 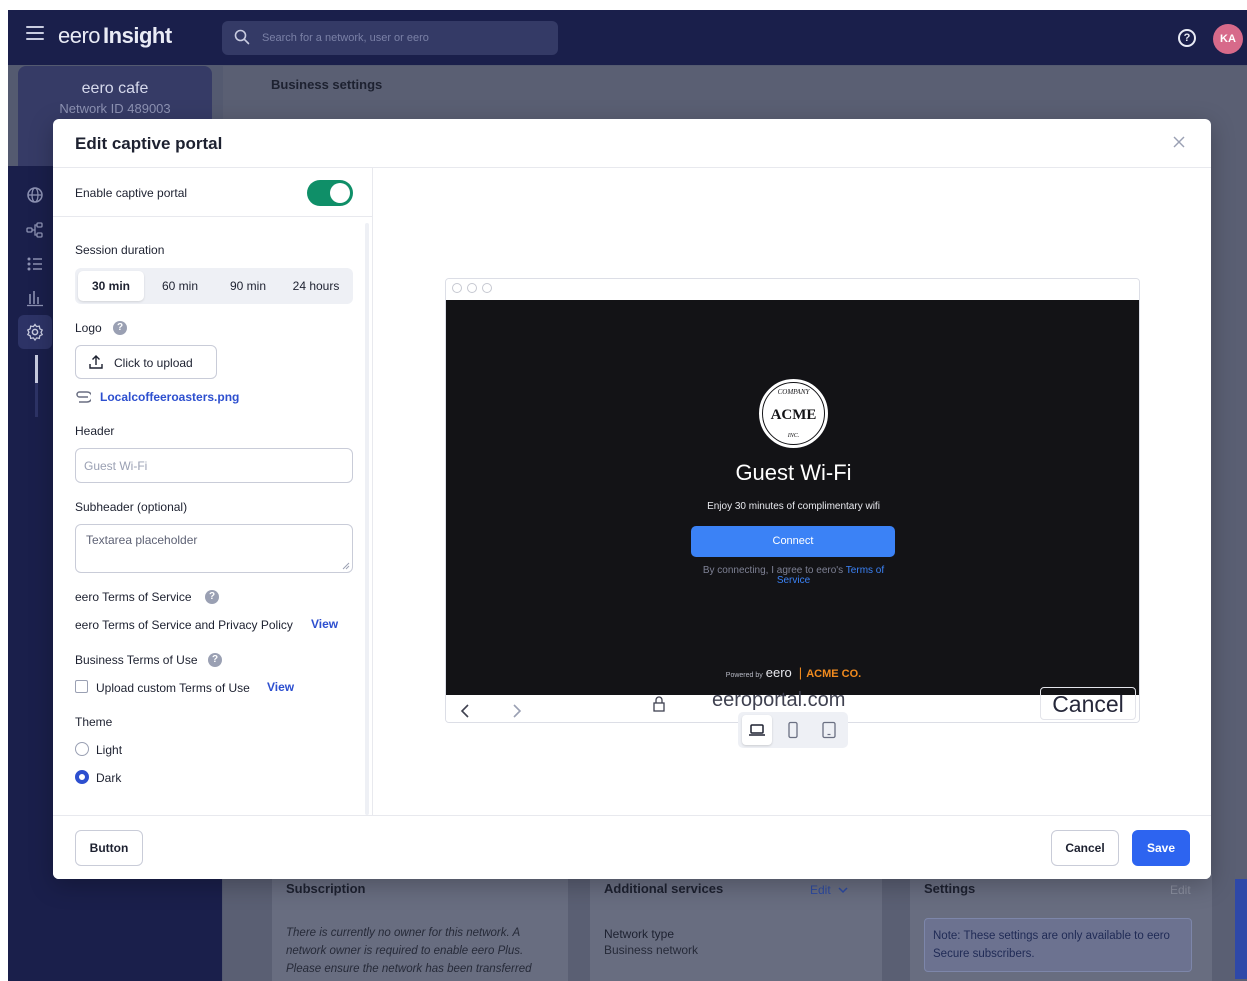 I want to click on search-bar, so click(x=390, y=38).